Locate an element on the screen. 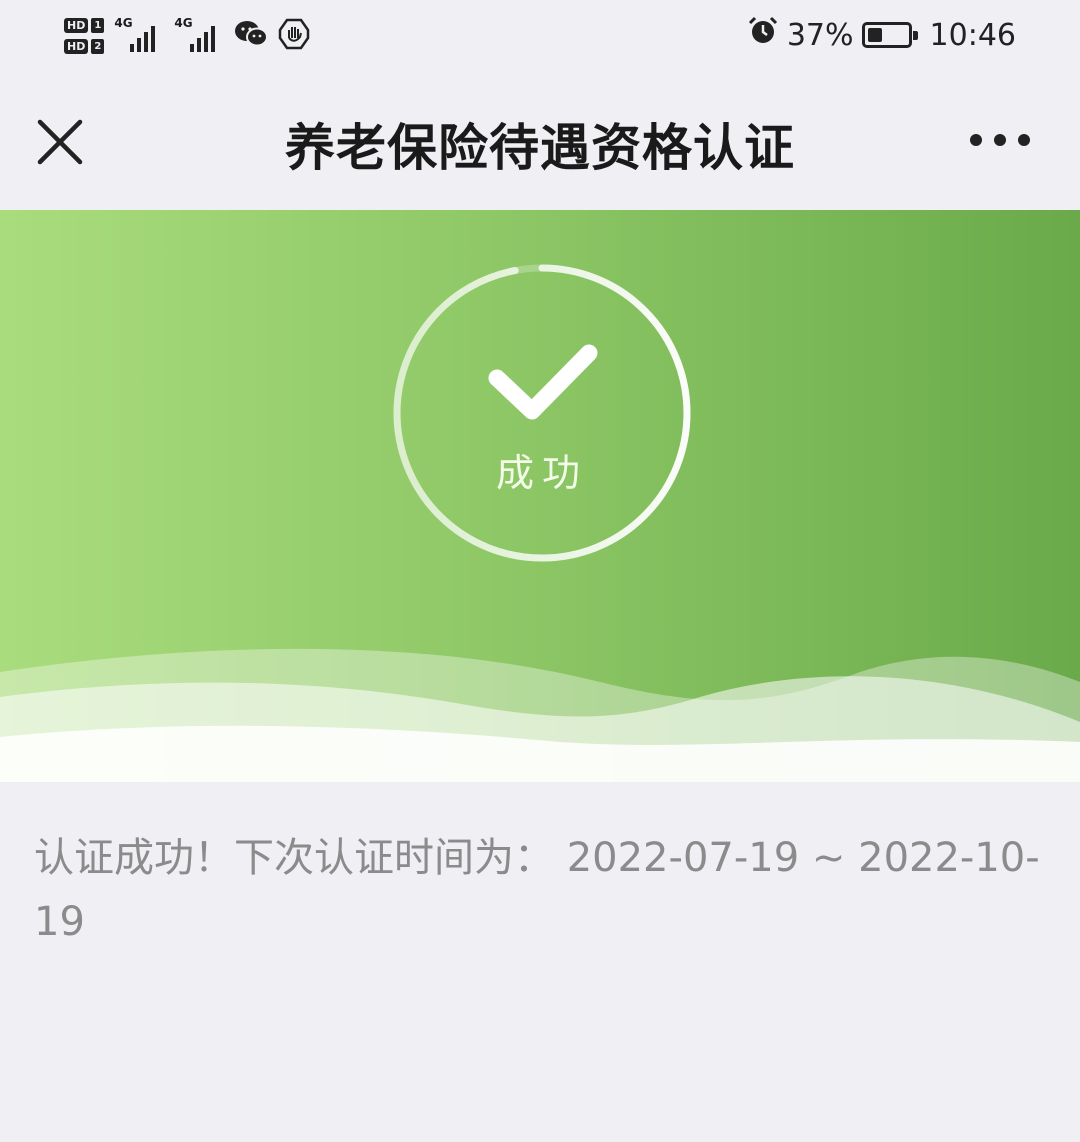 Image resolution: width=1080 pixels, height=1142 pixels. page-title: 养老保险待遇资格认证 is located at coordinates (540, 148).